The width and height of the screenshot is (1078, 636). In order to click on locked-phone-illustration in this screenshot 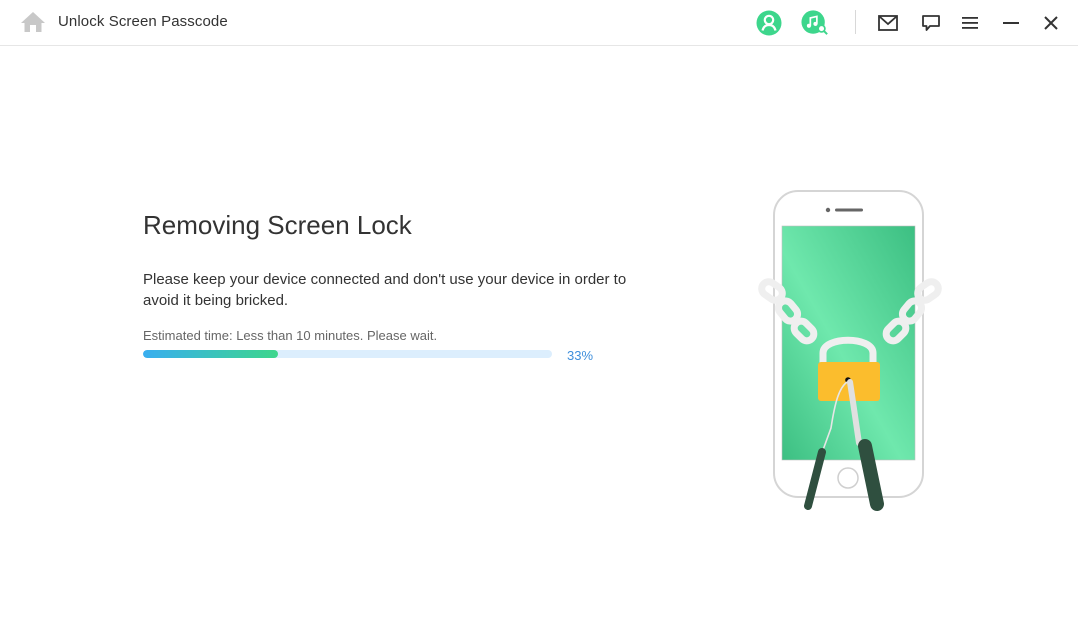, I will do `click(850, 350)`.